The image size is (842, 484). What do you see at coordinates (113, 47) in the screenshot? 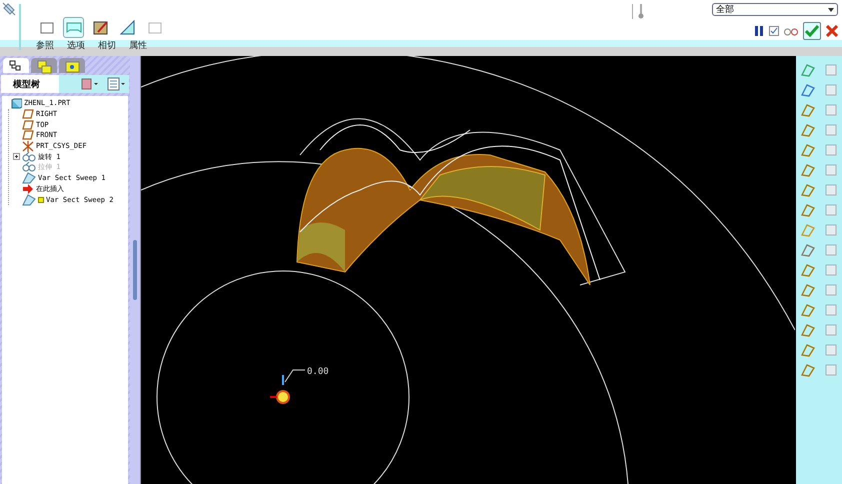
I see `dashboard-tab: 相切` at bounding box center [113, 47].